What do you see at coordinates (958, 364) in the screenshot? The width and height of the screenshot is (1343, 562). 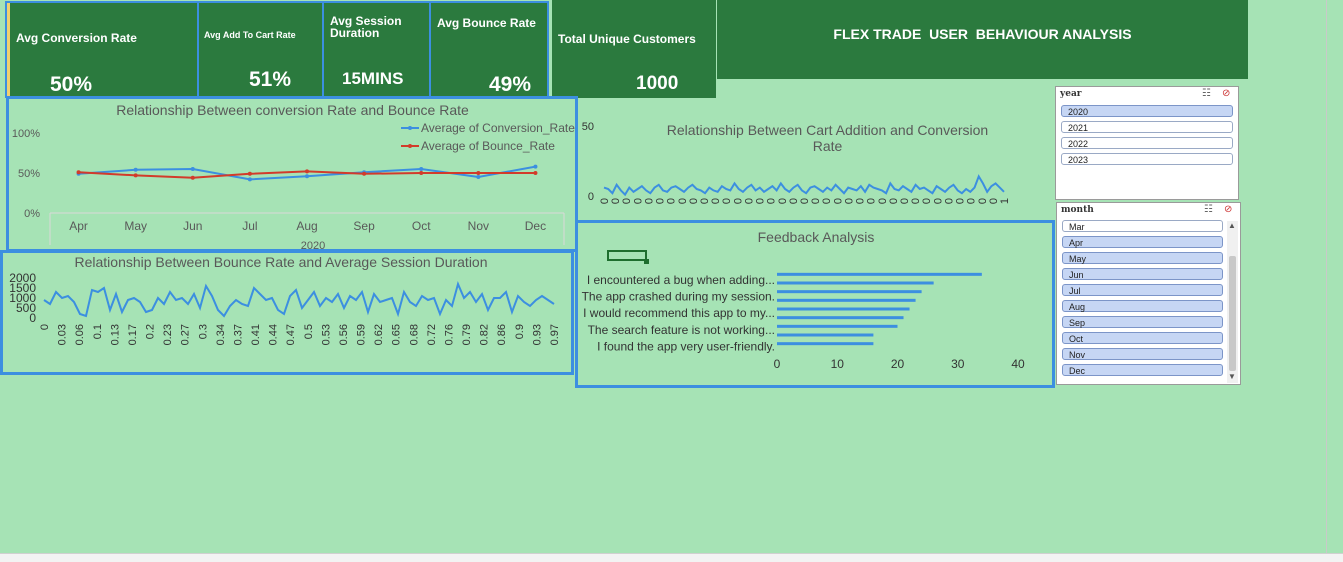 I see `x-tick-label: 30` at bounding box center [958, 364].